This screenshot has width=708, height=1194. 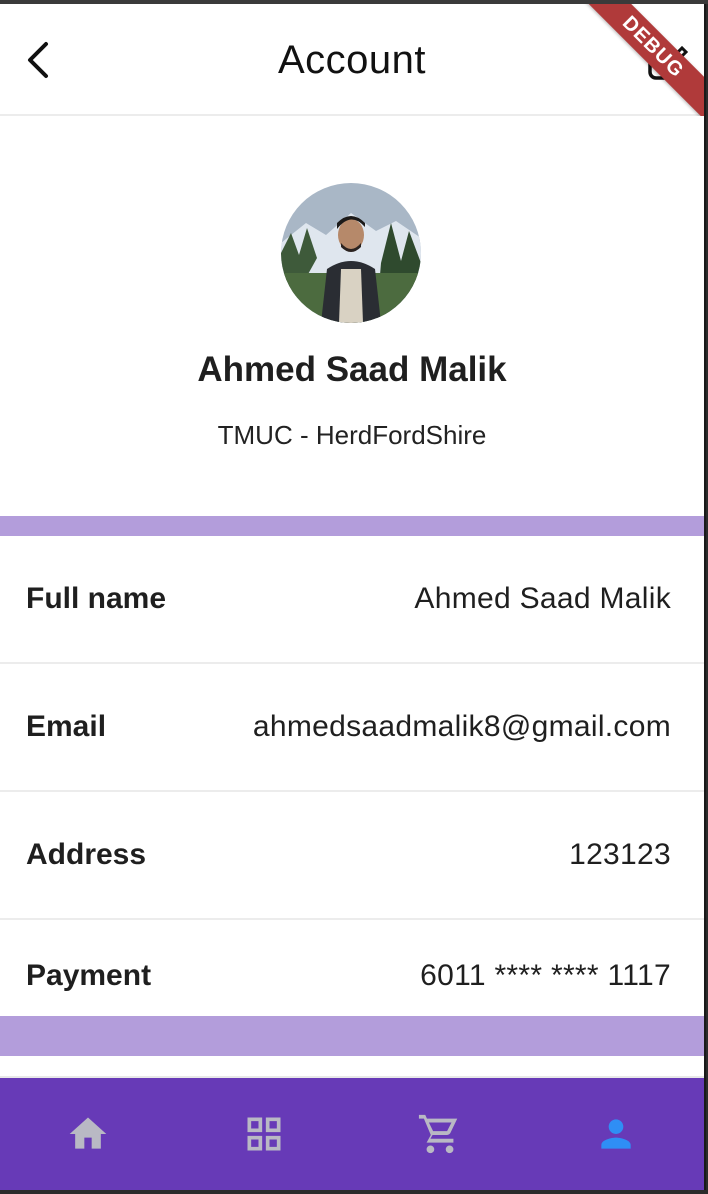 I want to click on nav-item-categories, so click(x=264, y=1134).